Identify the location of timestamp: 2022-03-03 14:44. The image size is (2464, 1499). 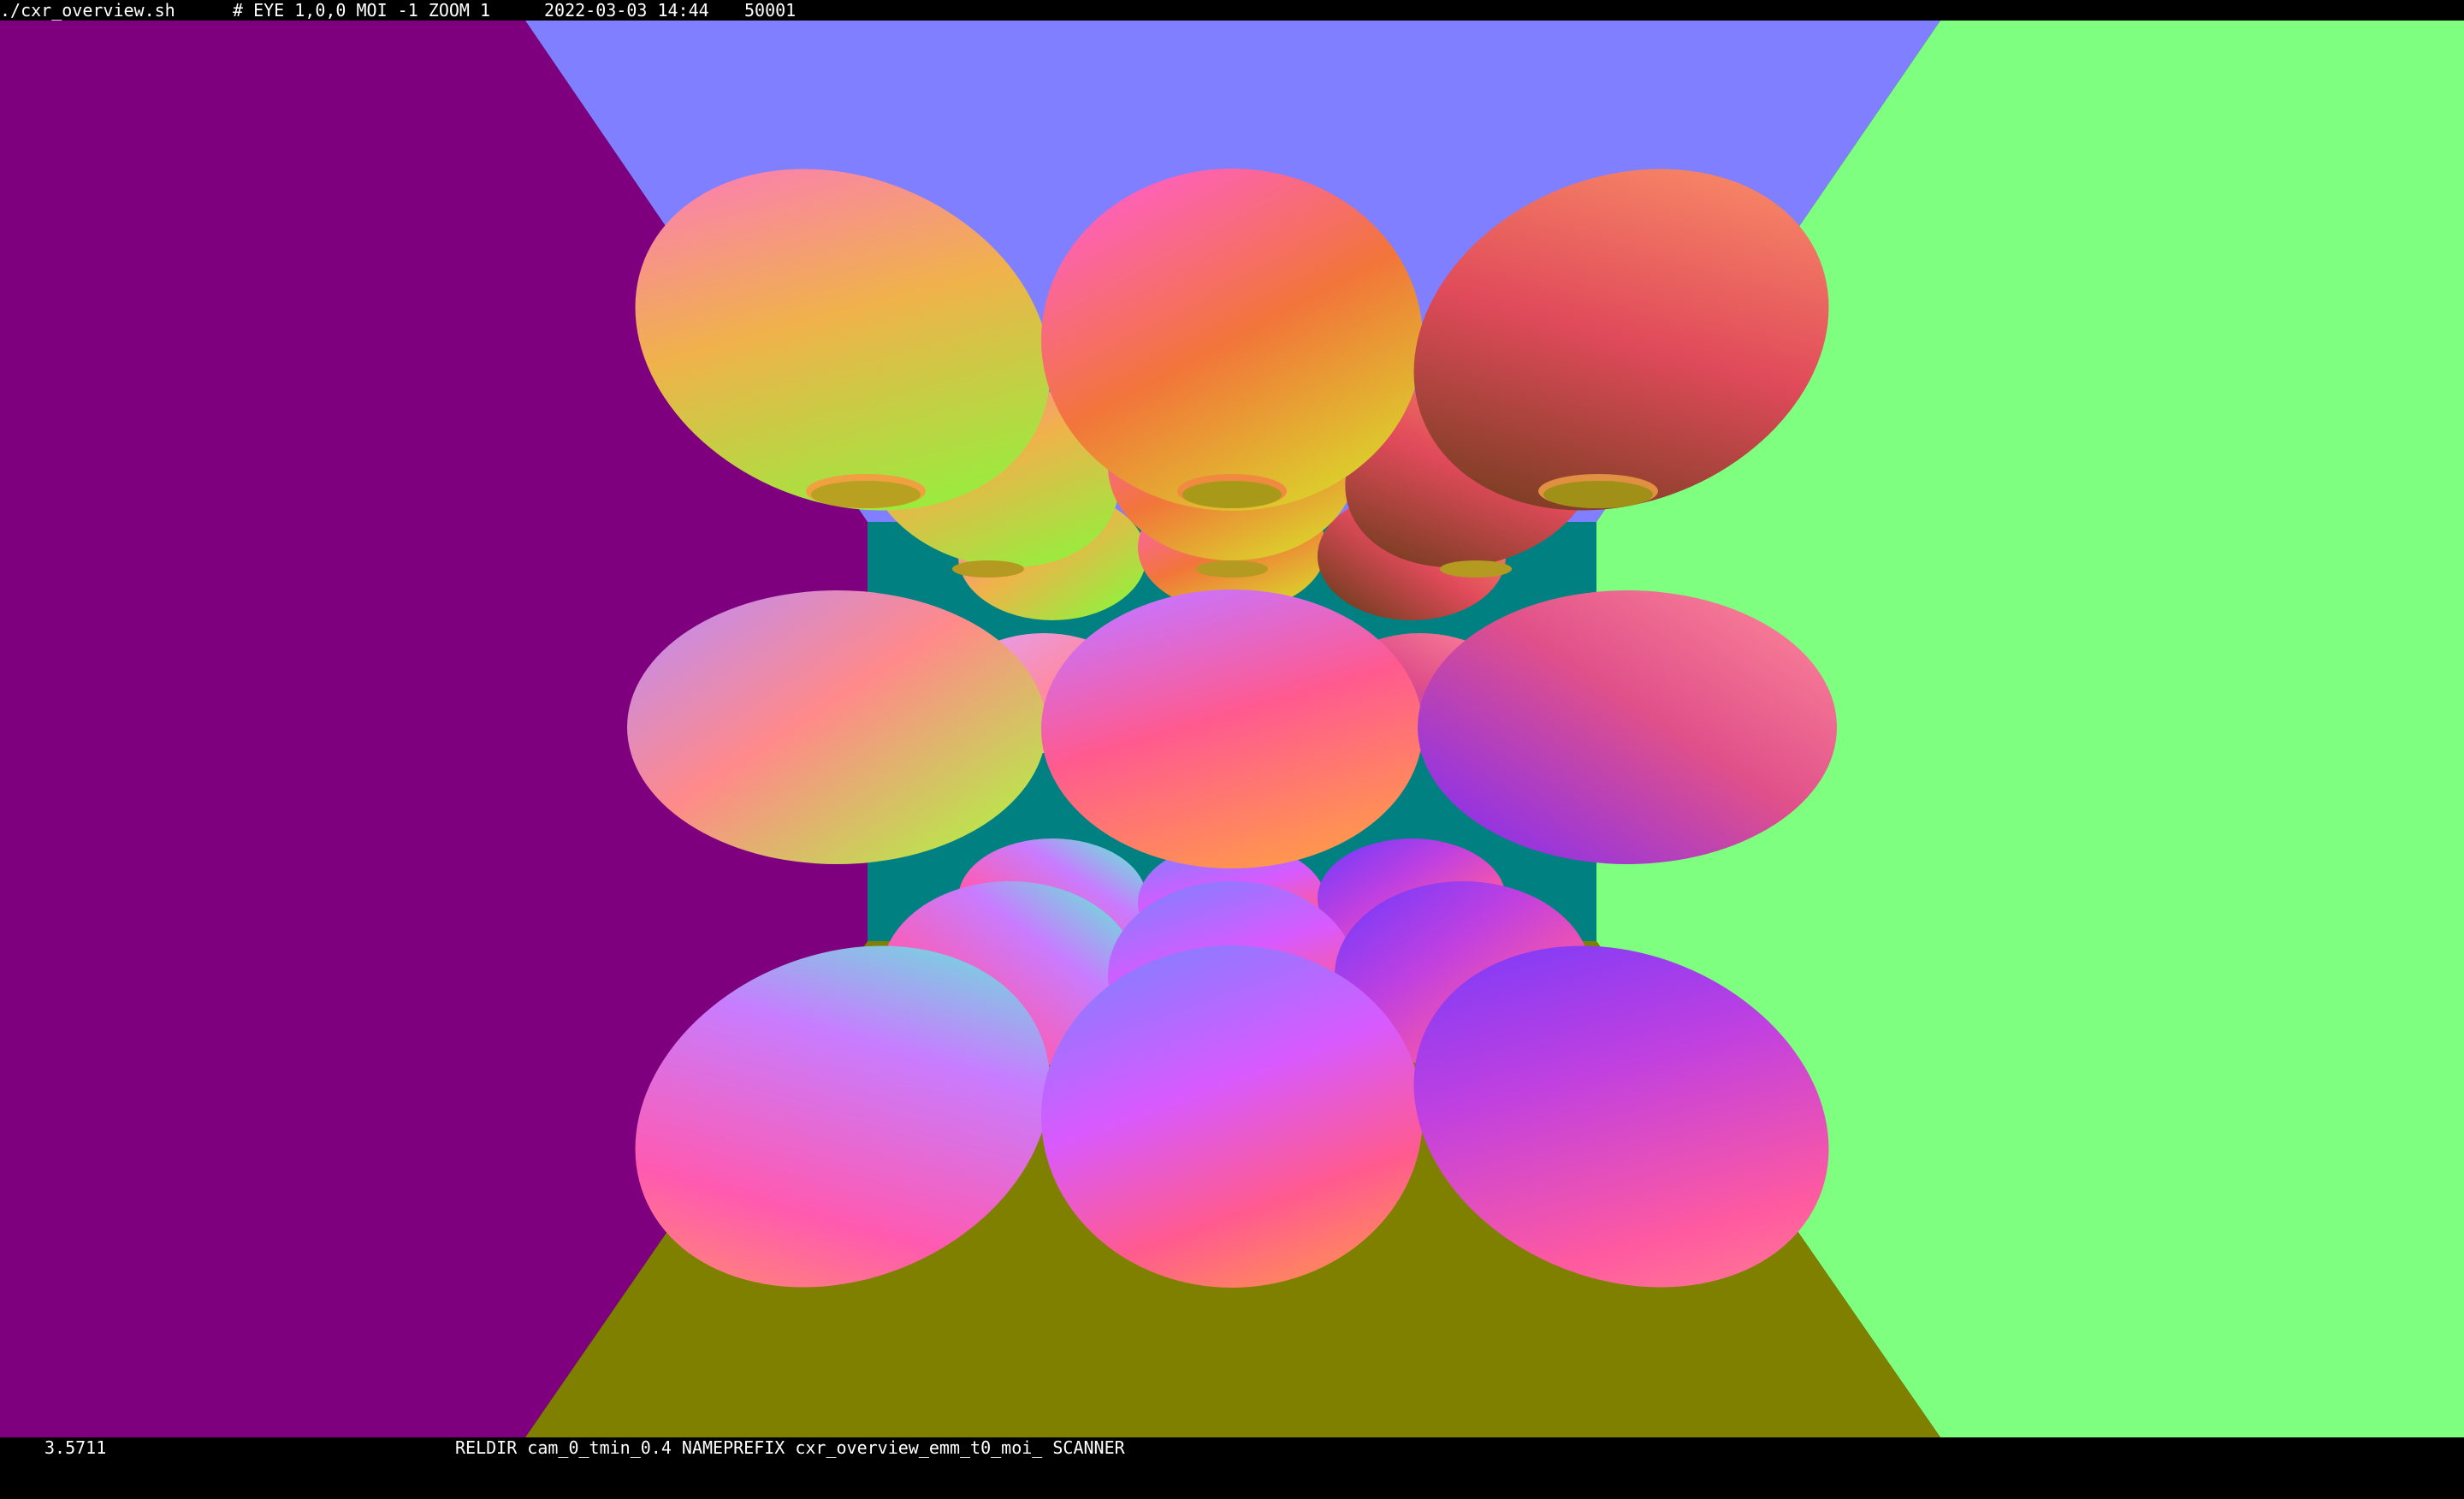
(626, 10).